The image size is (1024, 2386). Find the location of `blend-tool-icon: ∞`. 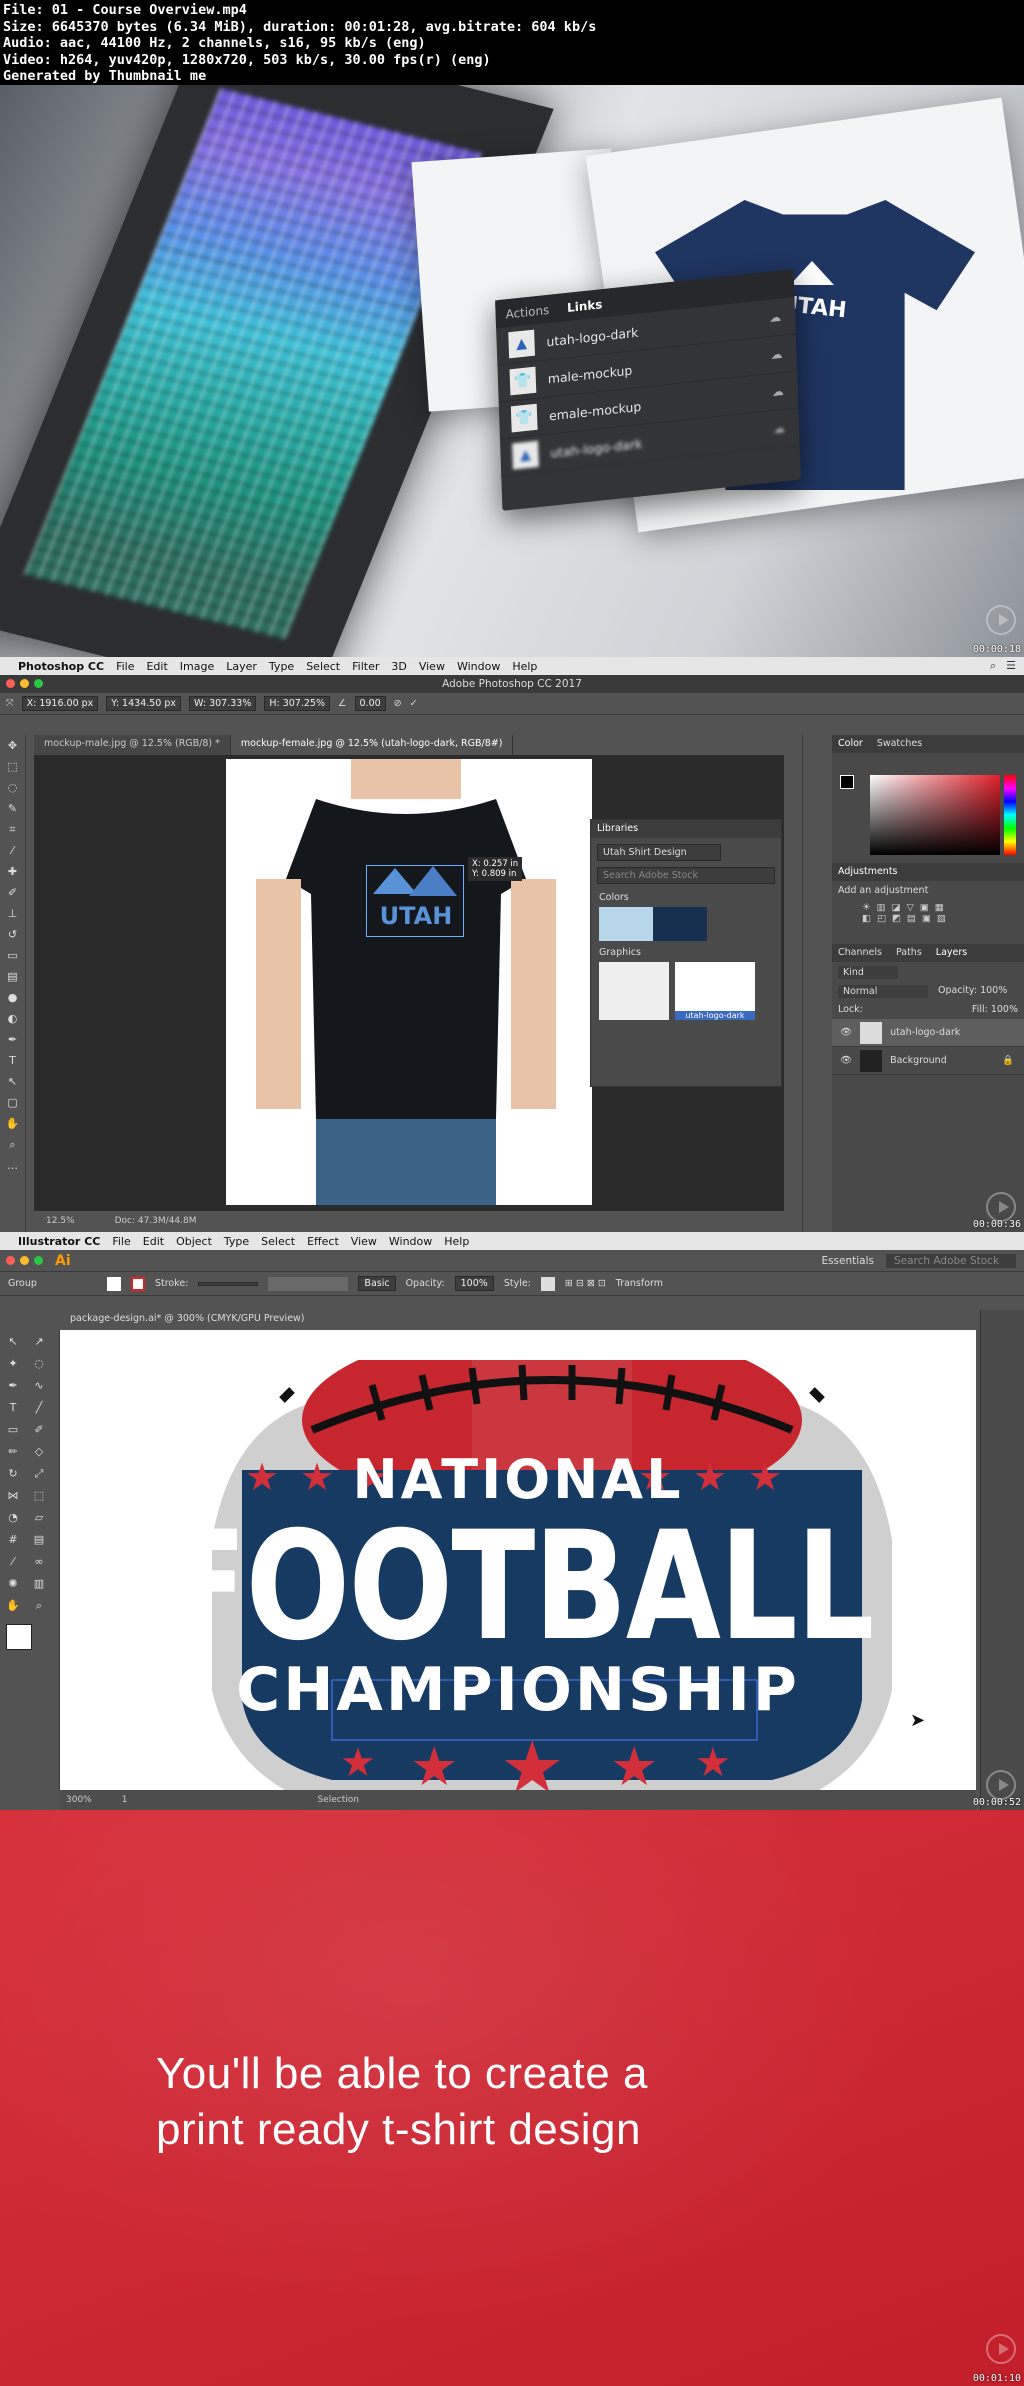

blend-tool-icon: ∞ is located at coordinates (39, 1561).